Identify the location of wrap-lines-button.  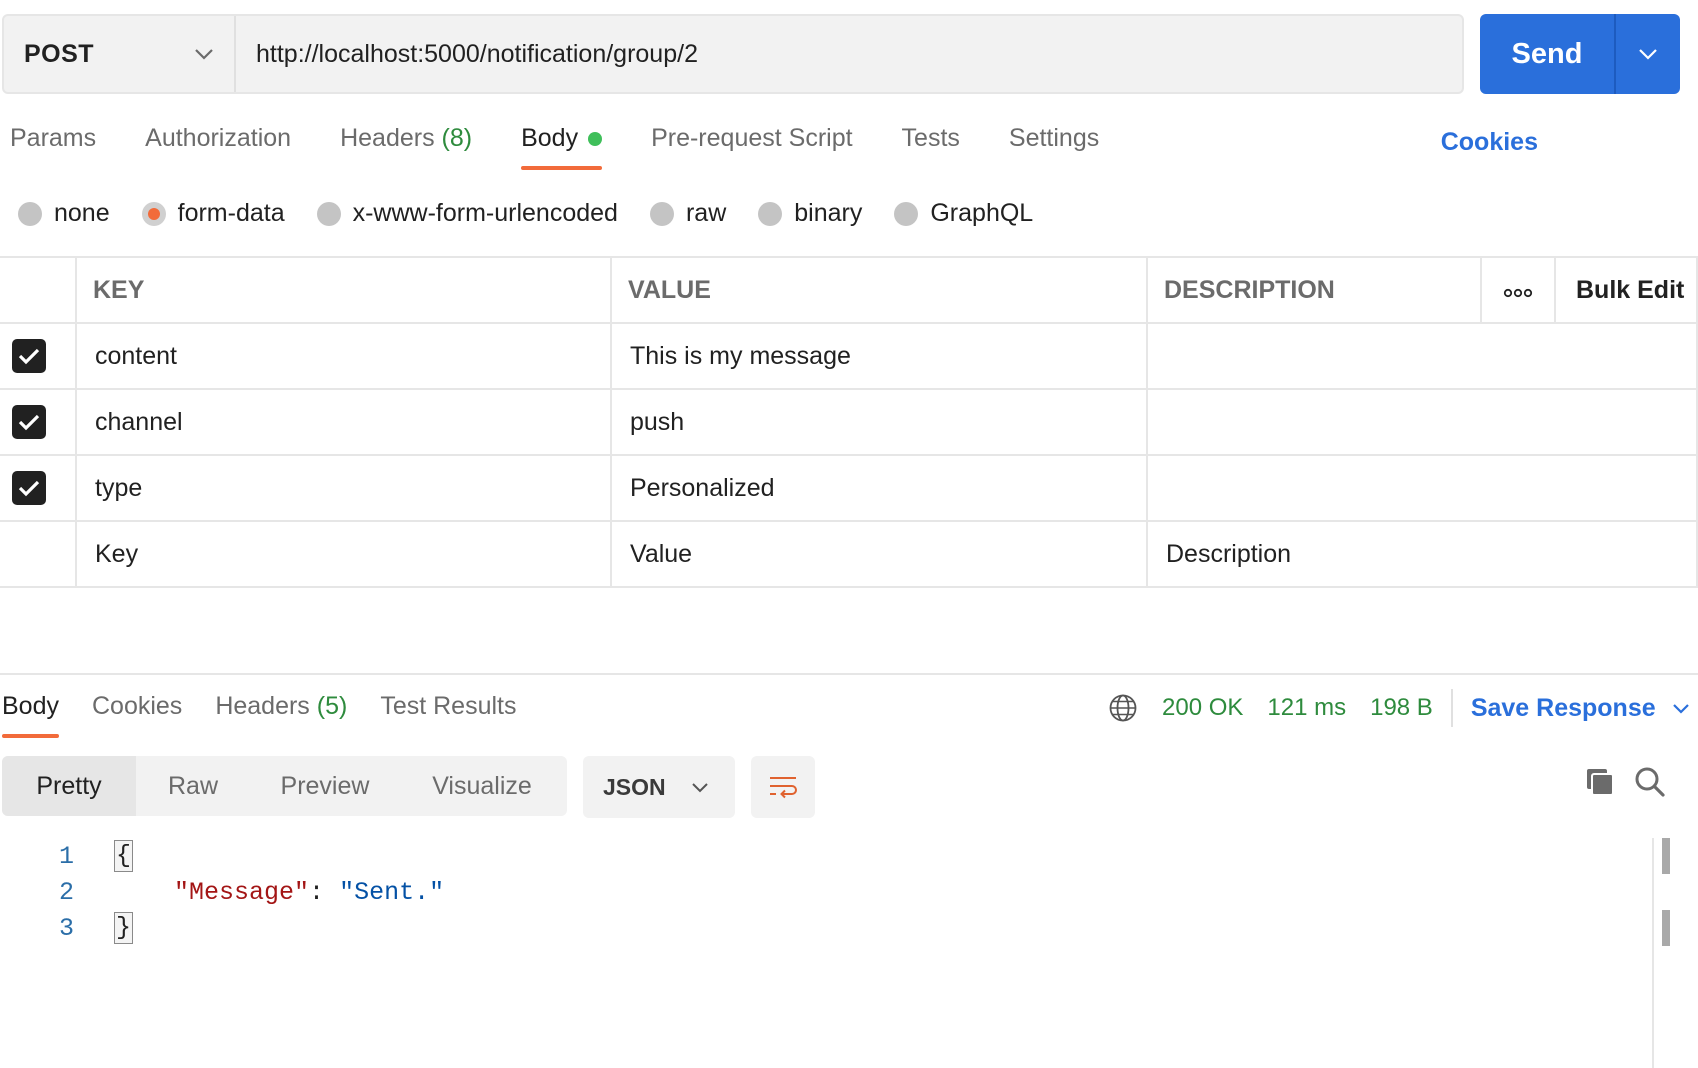
(783, 787).